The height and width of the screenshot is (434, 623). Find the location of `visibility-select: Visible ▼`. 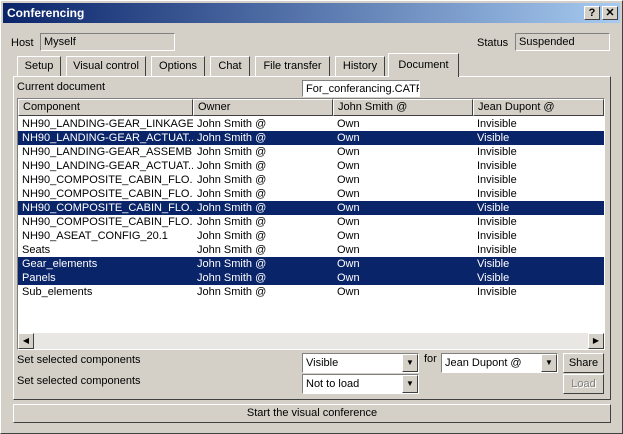

visibility-select: Visible ▼ is located at coordinates (360, 363).